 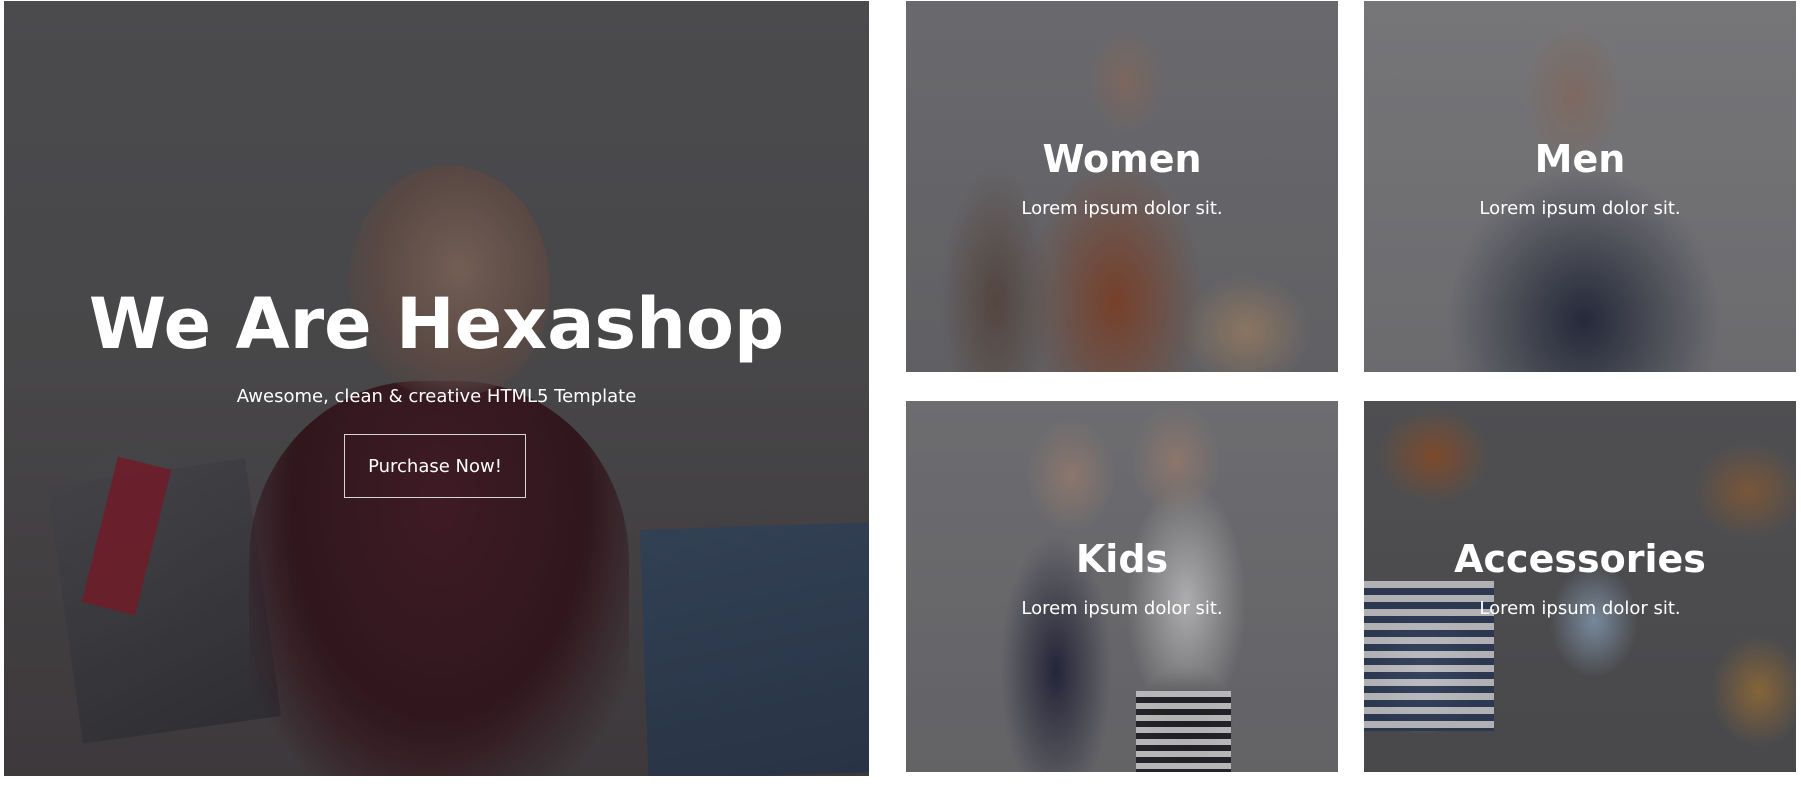 I want to click on category-tile-women: Women Lorem ipsum dolor sit., so click(x=1122, y=186).